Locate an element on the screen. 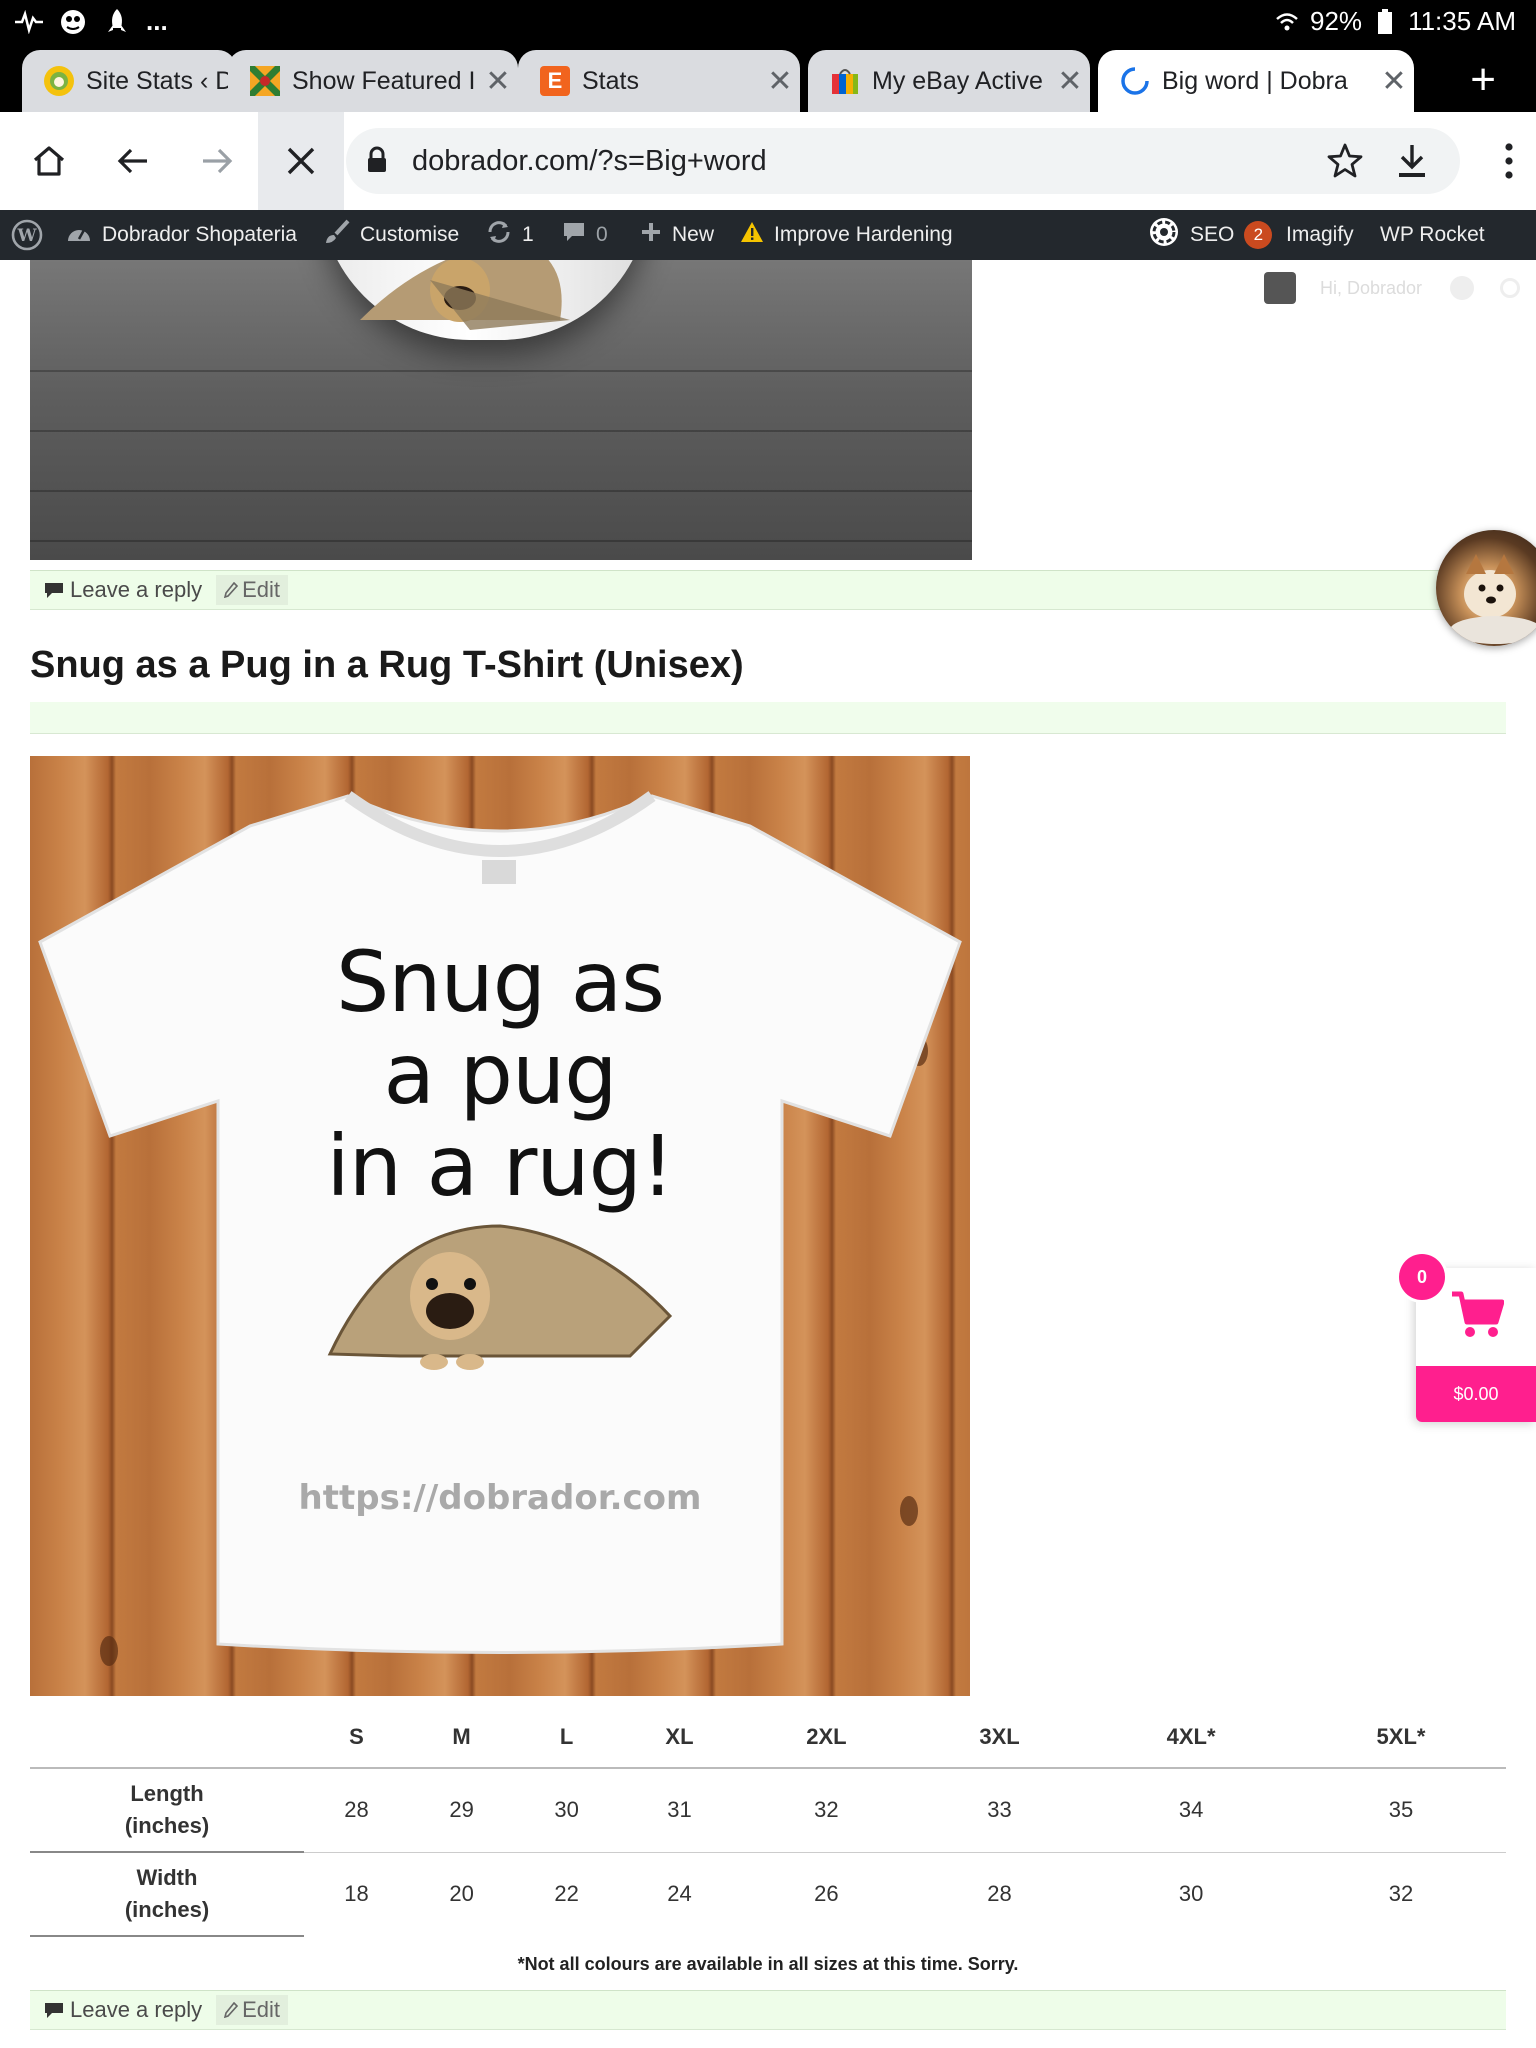 The height and width of the screenshot is (2048, 1536). site-header-icons: Hi, Dobrador is located at coordinates (1394, 292).